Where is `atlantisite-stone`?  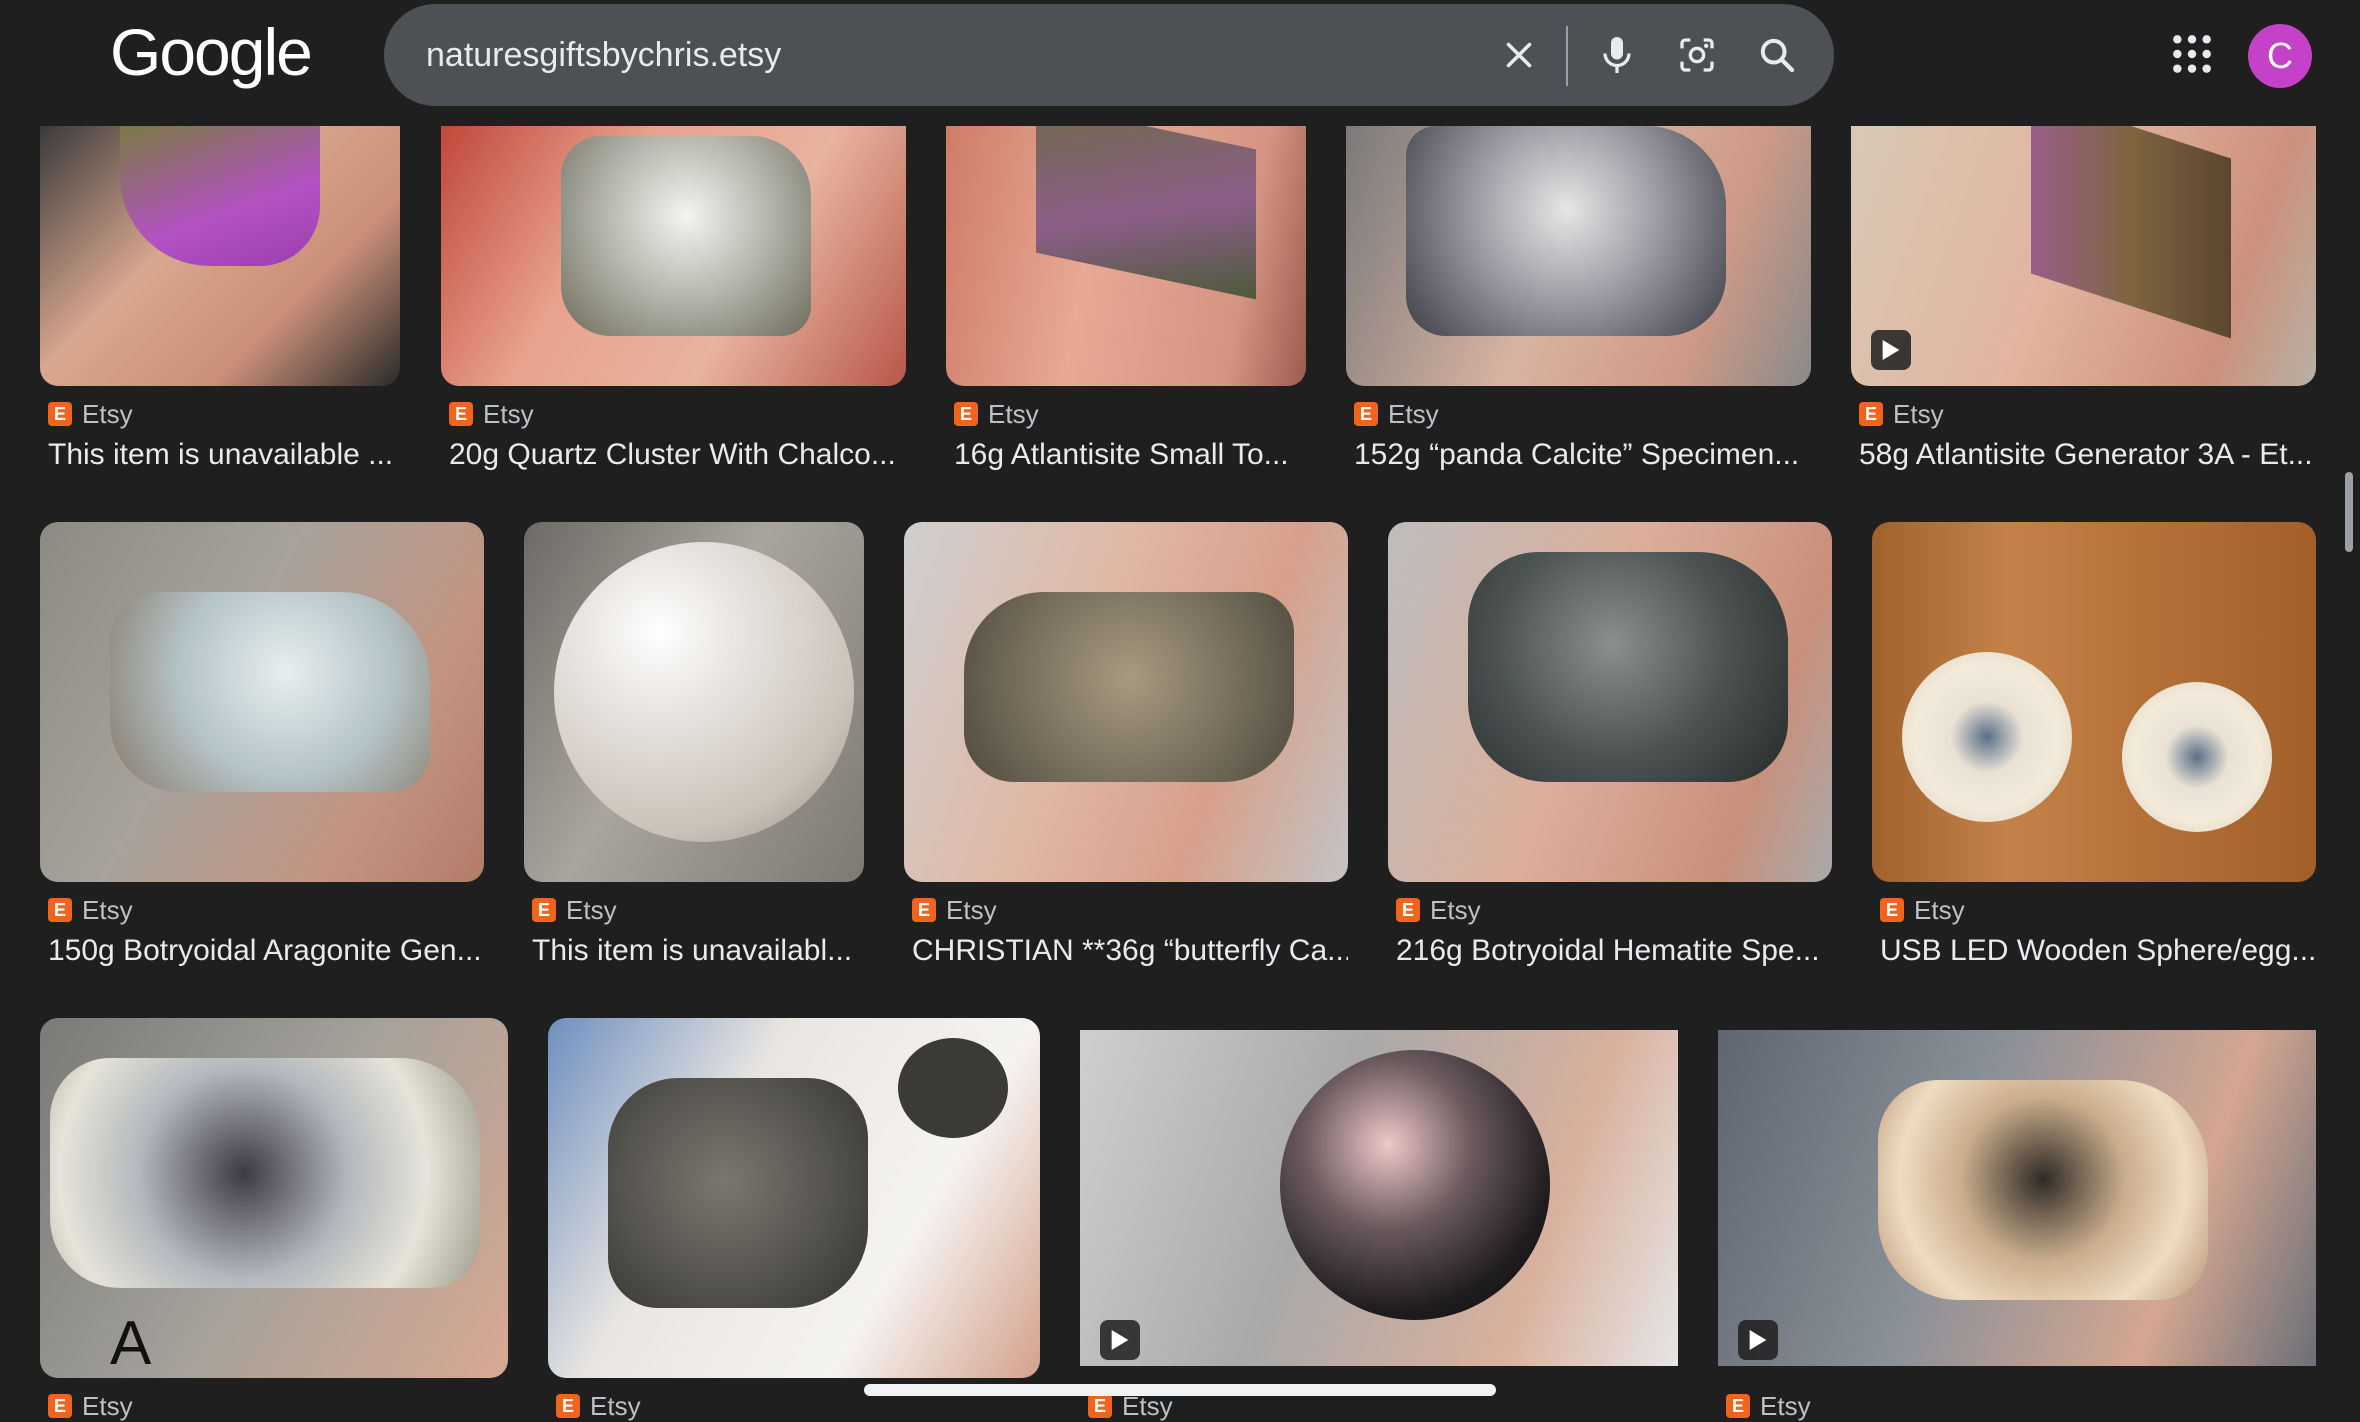 atlantisite-stone is located at coordinates (220, 196).